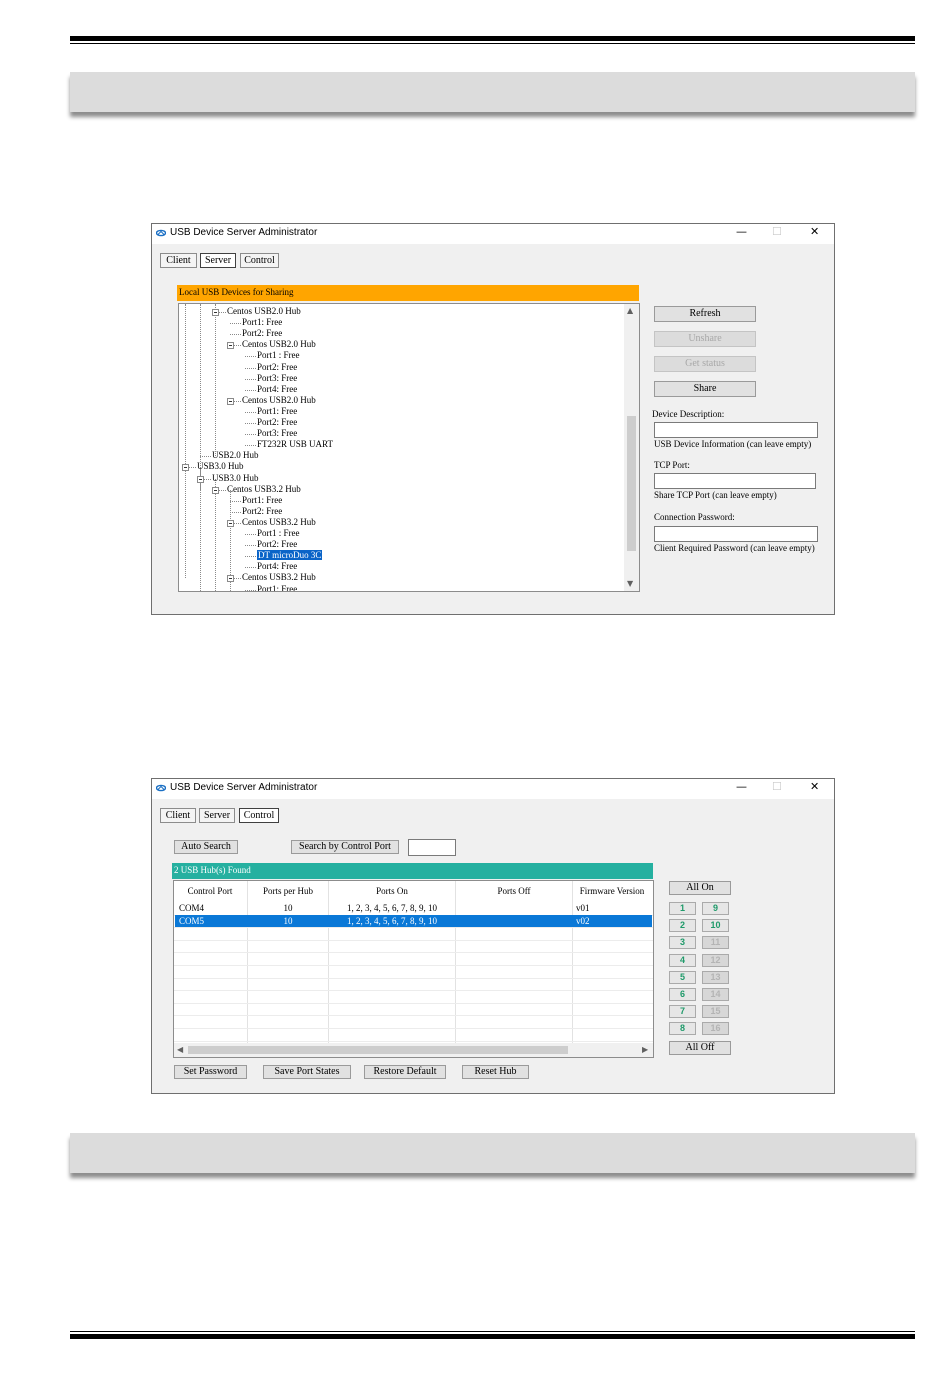  Describe the element at coordinates (682, 926) in the screenshot. I see `port-2-button: 2` at that location.